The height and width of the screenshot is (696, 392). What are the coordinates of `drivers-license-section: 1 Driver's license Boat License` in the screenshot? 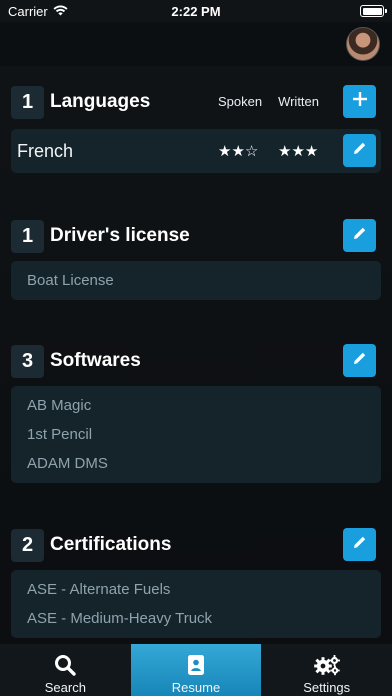 It's located at (196, 259).